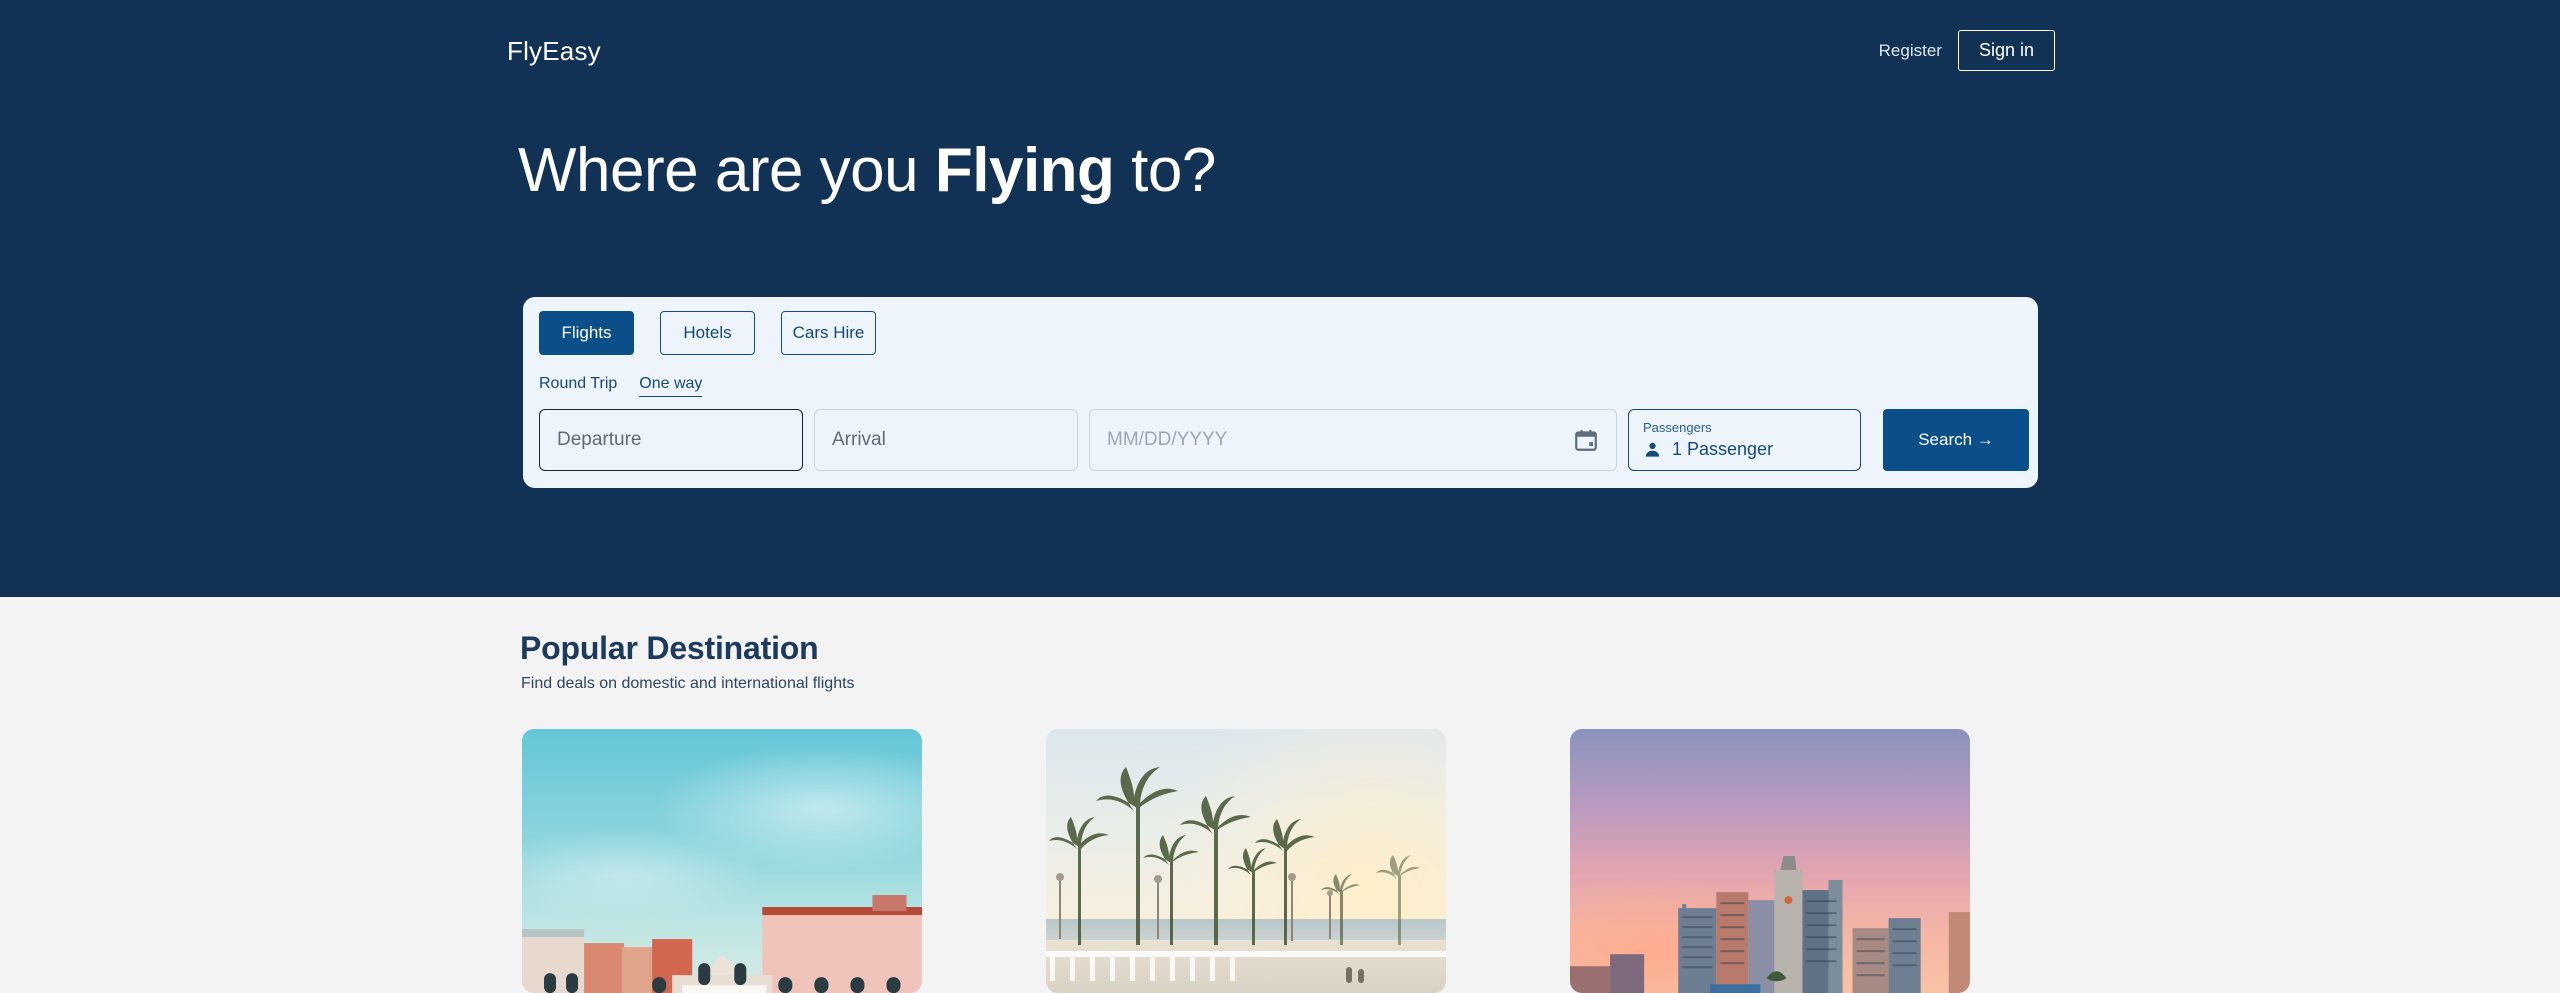 Image resolution: width=2560 pixels, height=993 pixels. I want to click on destination-card-skyline, so click(1770, 861).